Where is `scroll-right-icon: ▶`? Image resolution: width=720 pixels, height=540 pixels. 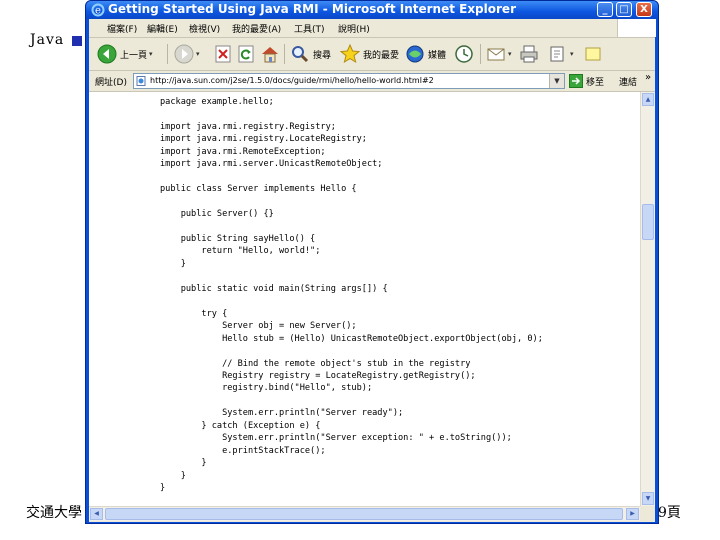
scroll-right-icon: ▶ is located at coordinates (632, 514).